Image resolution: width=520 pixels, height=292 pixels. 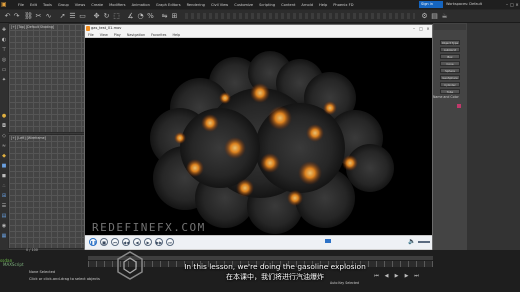 What do you see at coordinates (459, 106) in the screenshot?
I see `object-color-swatch` at bounding box center [459, 106].